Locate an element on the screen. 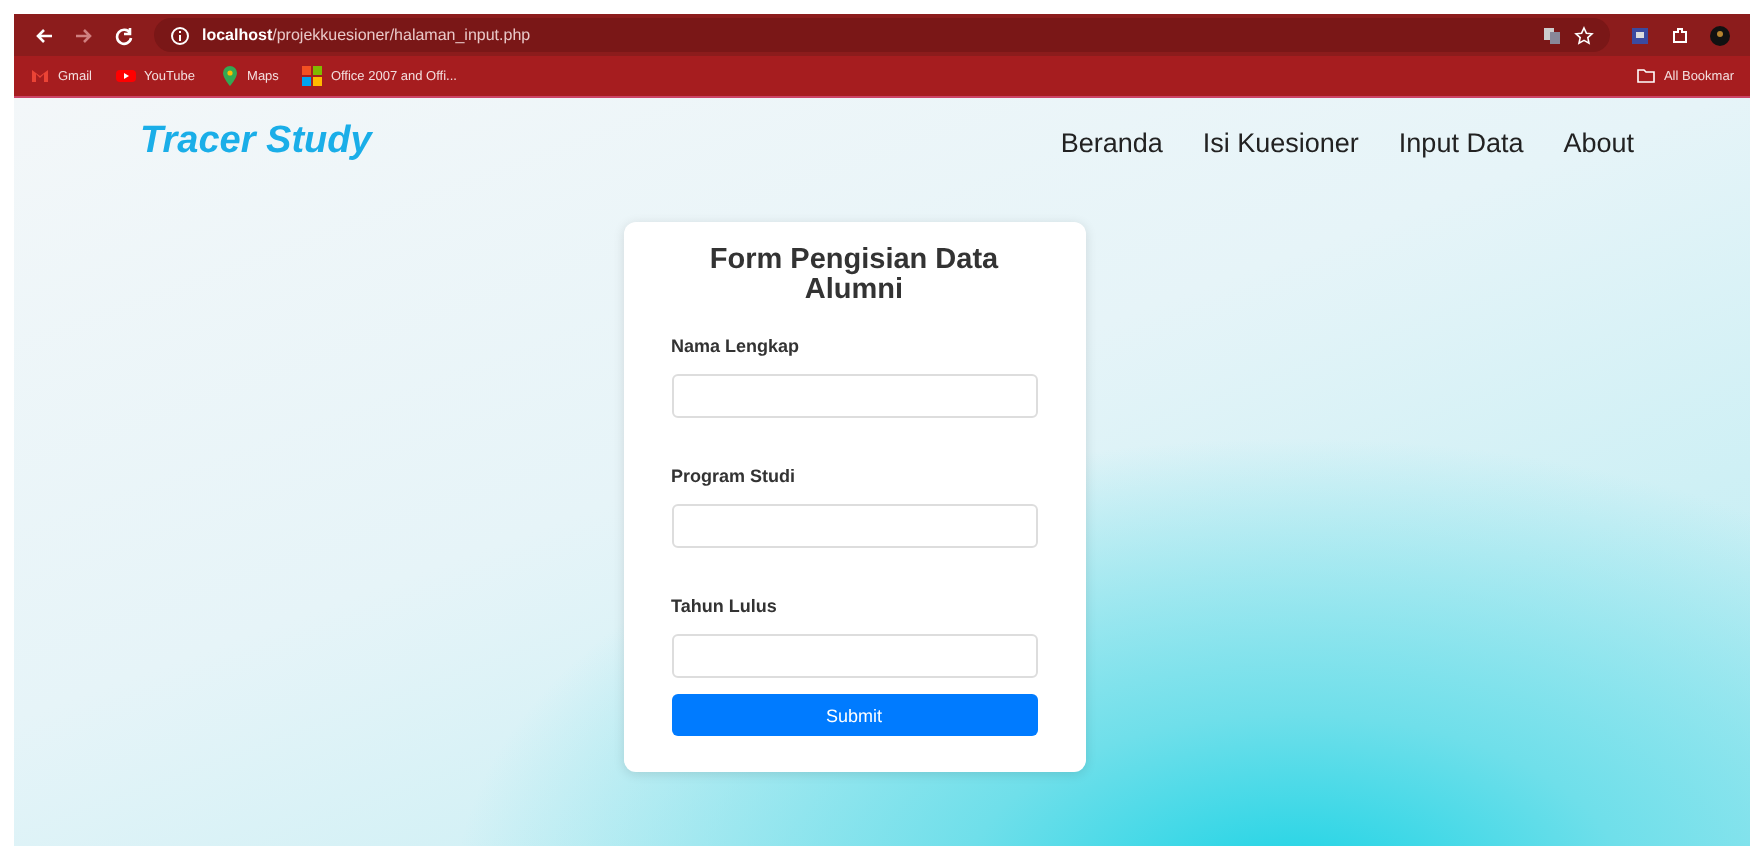 This screenshot has height=846, width=1758. nav-link: Input Data is located at coordinates (1461, 142).